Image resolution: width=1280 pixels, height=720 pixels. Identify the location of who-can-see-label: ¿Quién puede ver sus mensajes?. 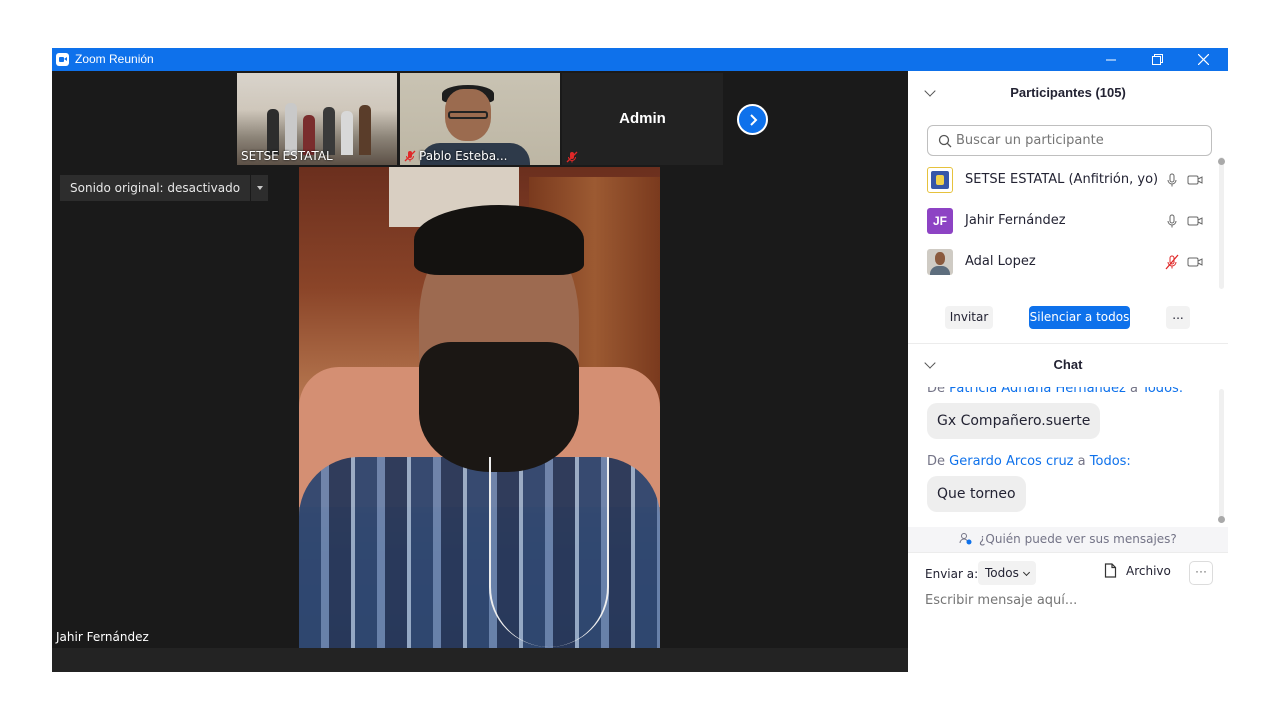
(1078, 539).